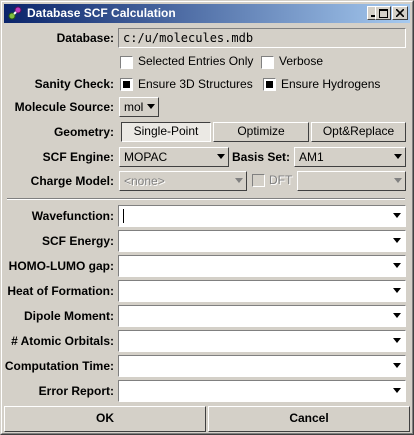 The height and width of the screenshot is (435, 414). I want to click on verbose-label: Verbose, so click(301, 61).